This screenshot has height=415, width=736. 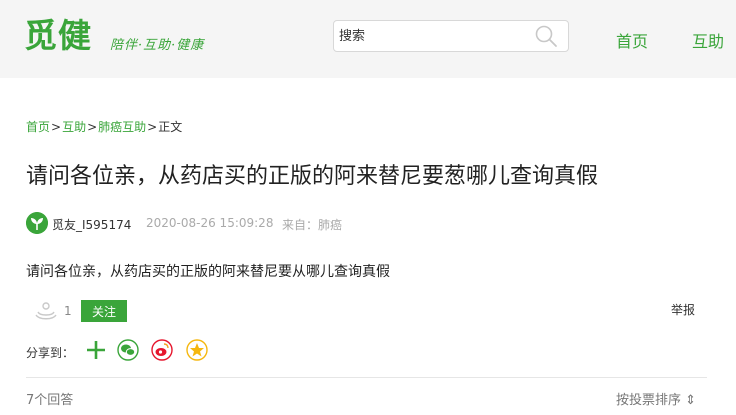 What do you see at coordinates (708, 40) in the screenshot?
I see `nav-mutual-help: 互助` at bounding box center [708, 40].